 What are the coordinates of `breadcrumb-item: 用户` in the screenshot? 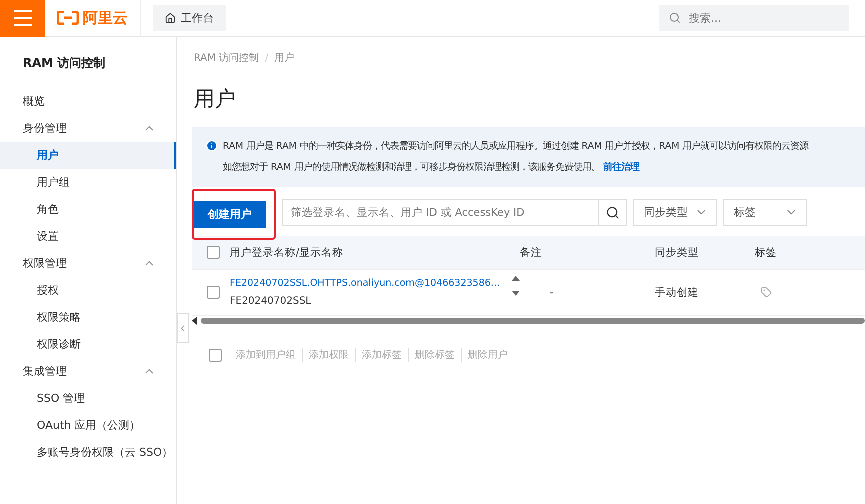 It's located at (284, 58).